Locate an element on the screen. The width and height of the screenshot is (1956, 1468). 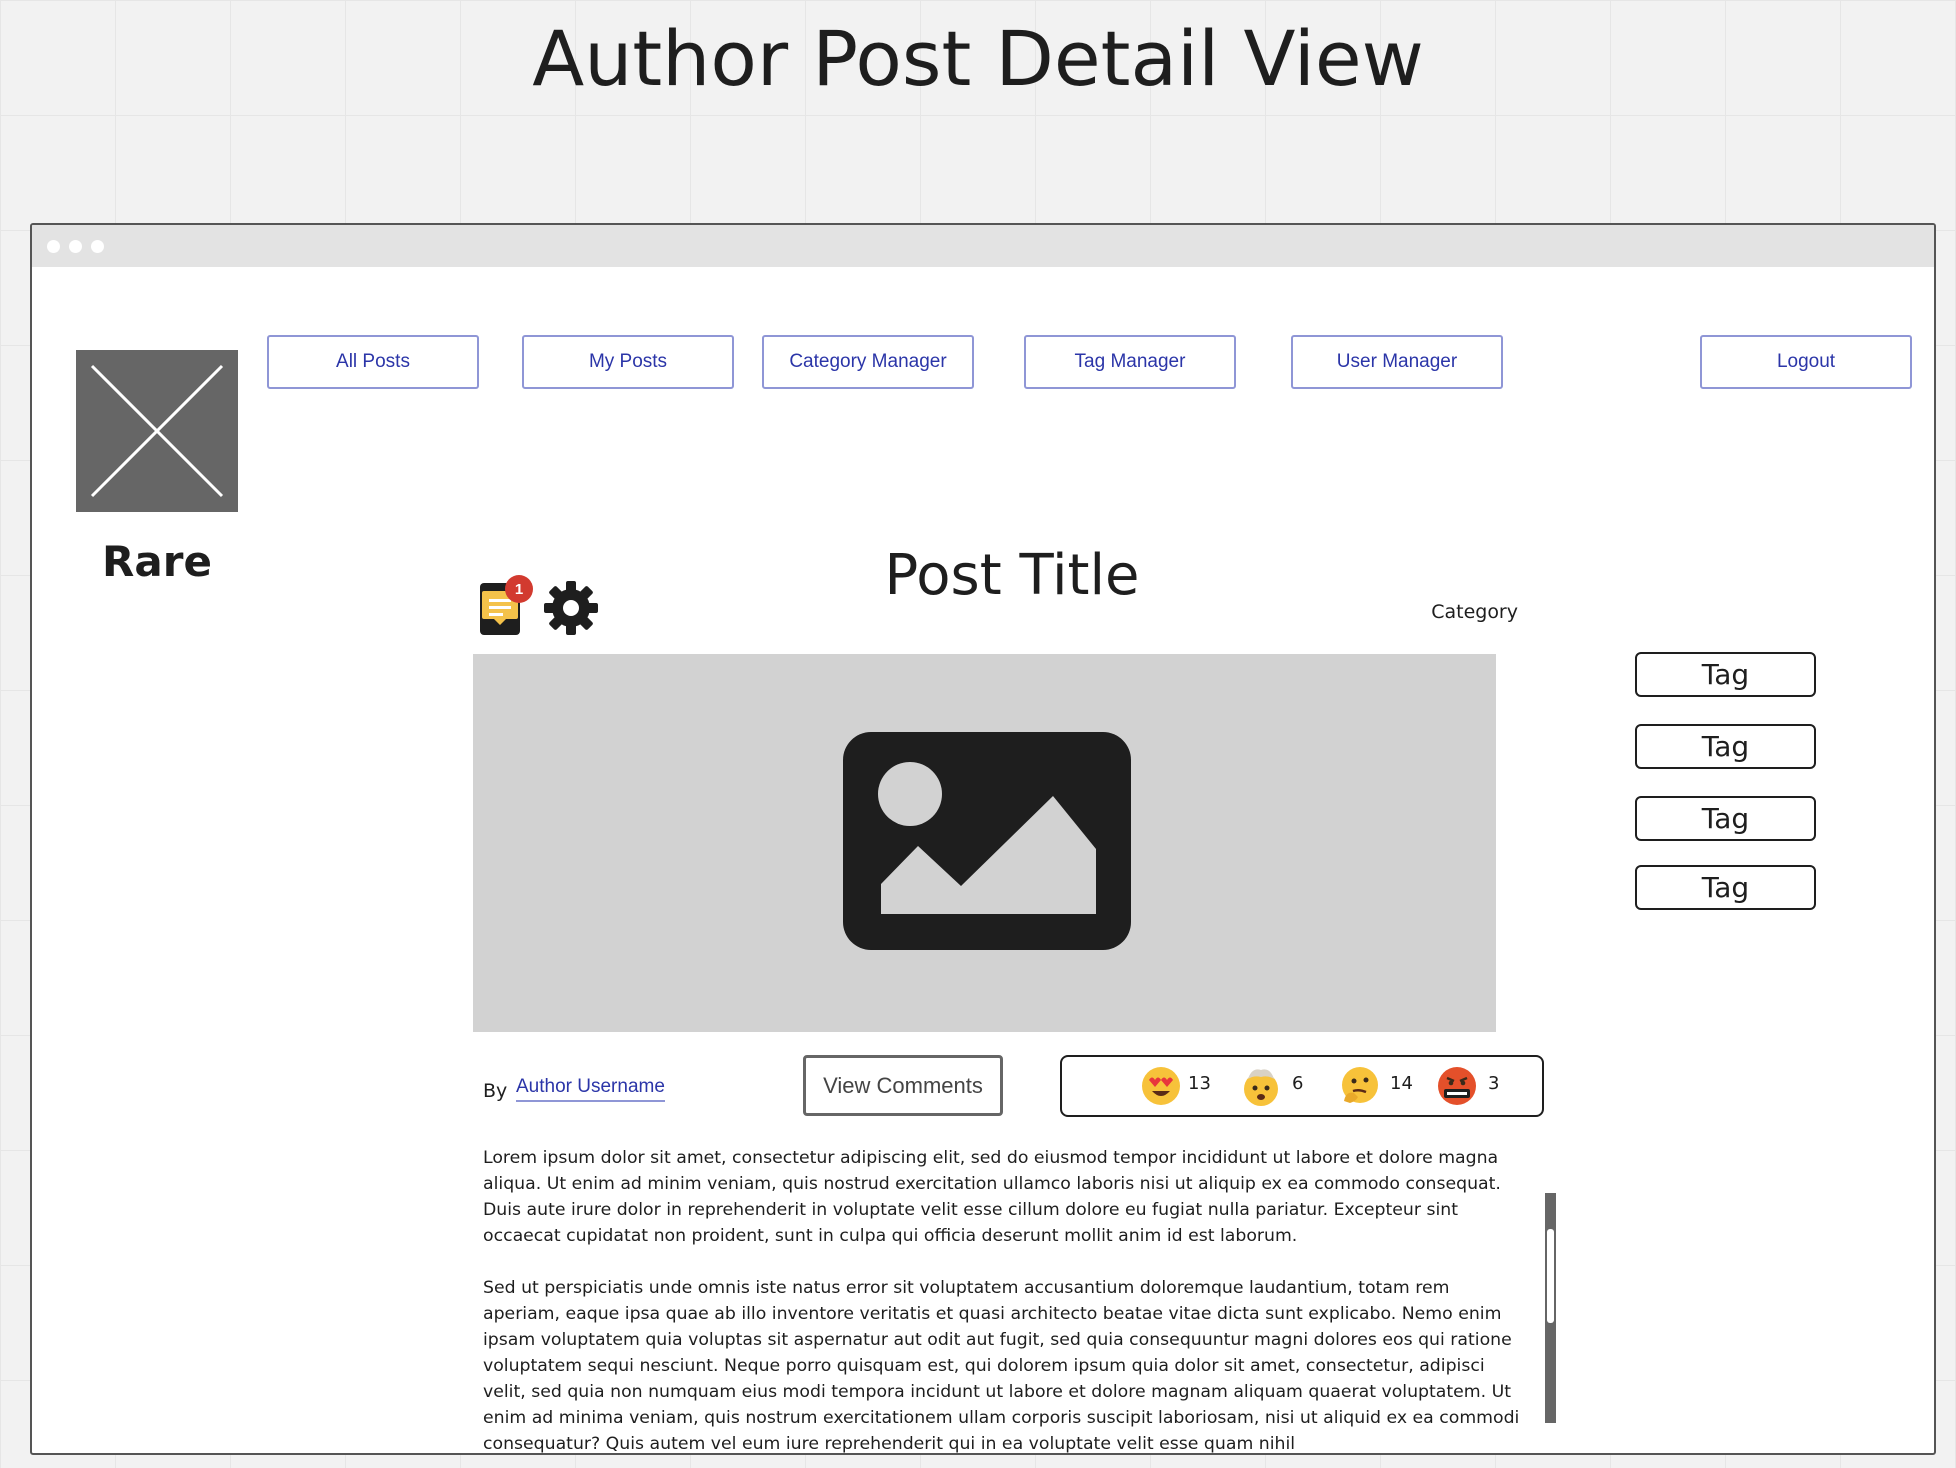
image-icon is located at coordinates (987, 841).